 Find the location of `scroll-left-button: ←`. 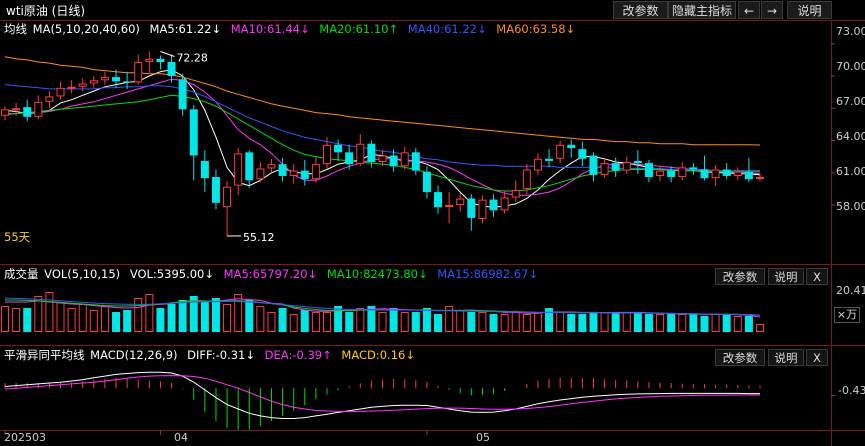

scroll-left-button: ← is located at coordinates (749, 10).